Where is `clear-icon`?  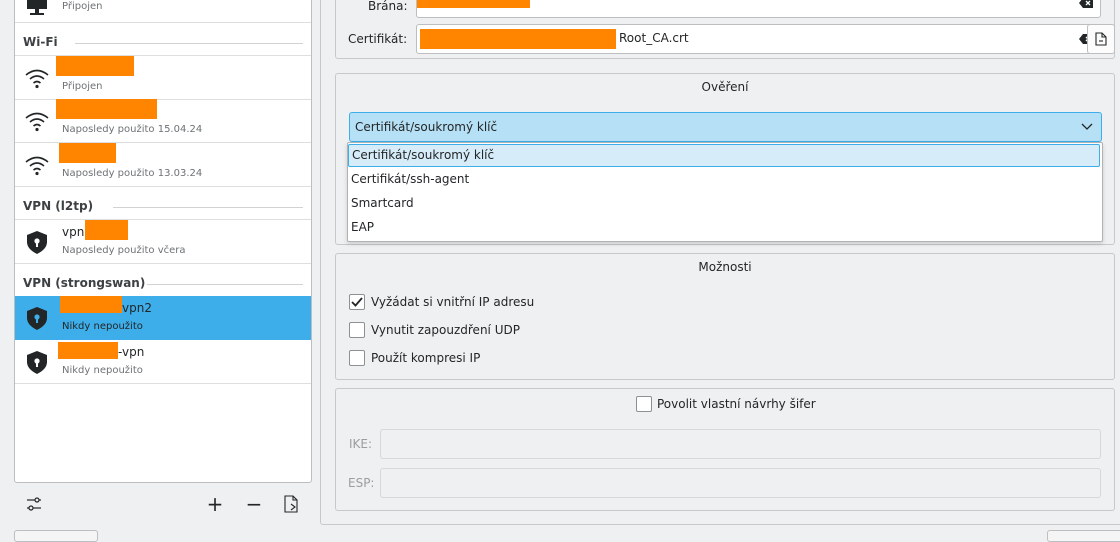 clear-icon is located at coordinates (1086, 4).